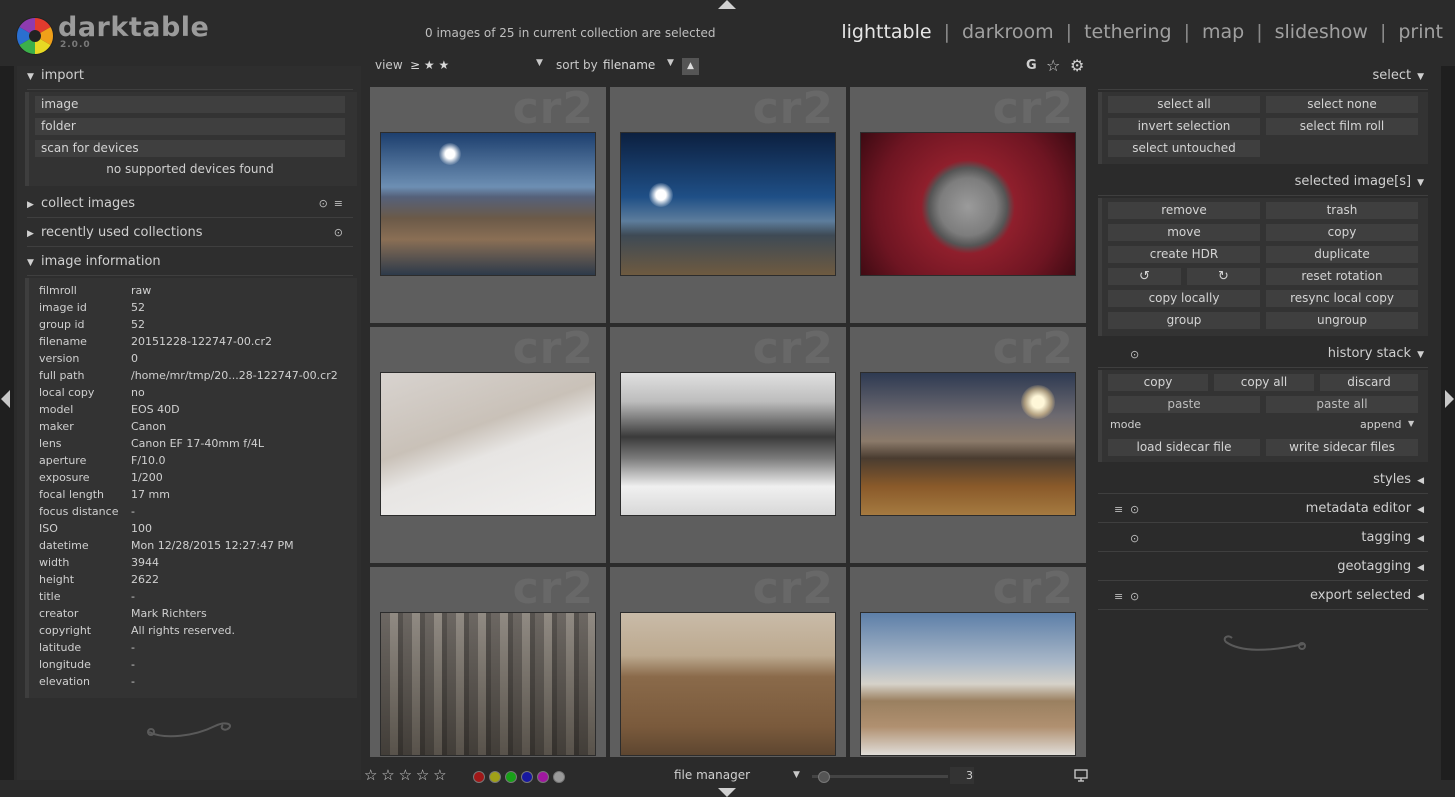 This screenshot has height=797, width=1455. What do you see at coordinates (629, 65) in the screenshot?
I see `sort-by-dropdown: filename` at bounding box center [629, 65].